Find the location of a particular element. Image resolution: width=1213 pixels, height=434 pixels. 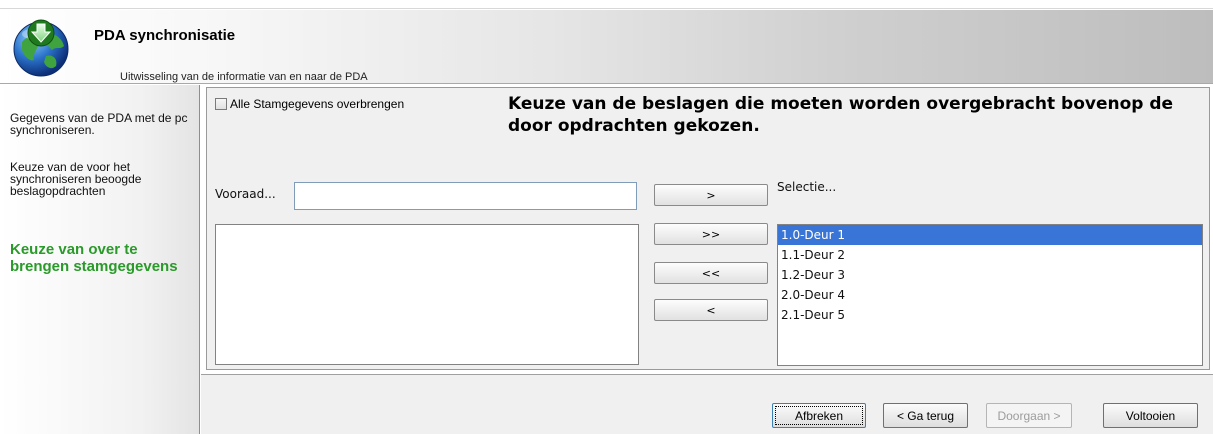

add-all-button: >> is located at coordinates (711, 234).